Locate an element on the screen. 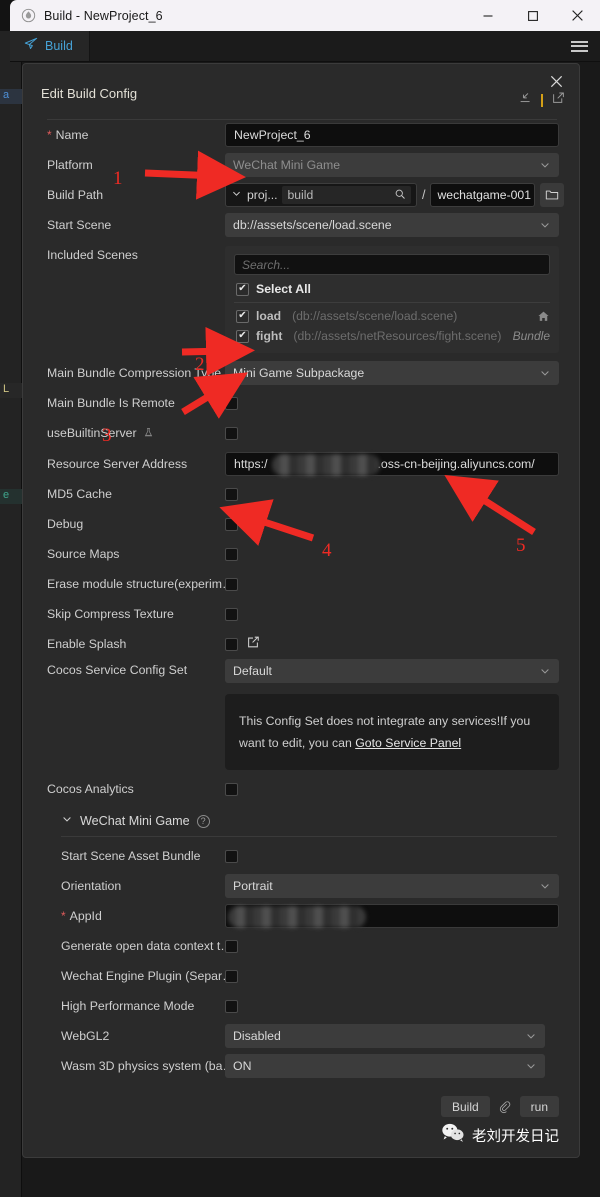 This screenshot has height=1197, width=600. resource-server-address-input: https:/.oss-cn-beijing.aliyuncs.com/ is located at coordinates (392, 463).